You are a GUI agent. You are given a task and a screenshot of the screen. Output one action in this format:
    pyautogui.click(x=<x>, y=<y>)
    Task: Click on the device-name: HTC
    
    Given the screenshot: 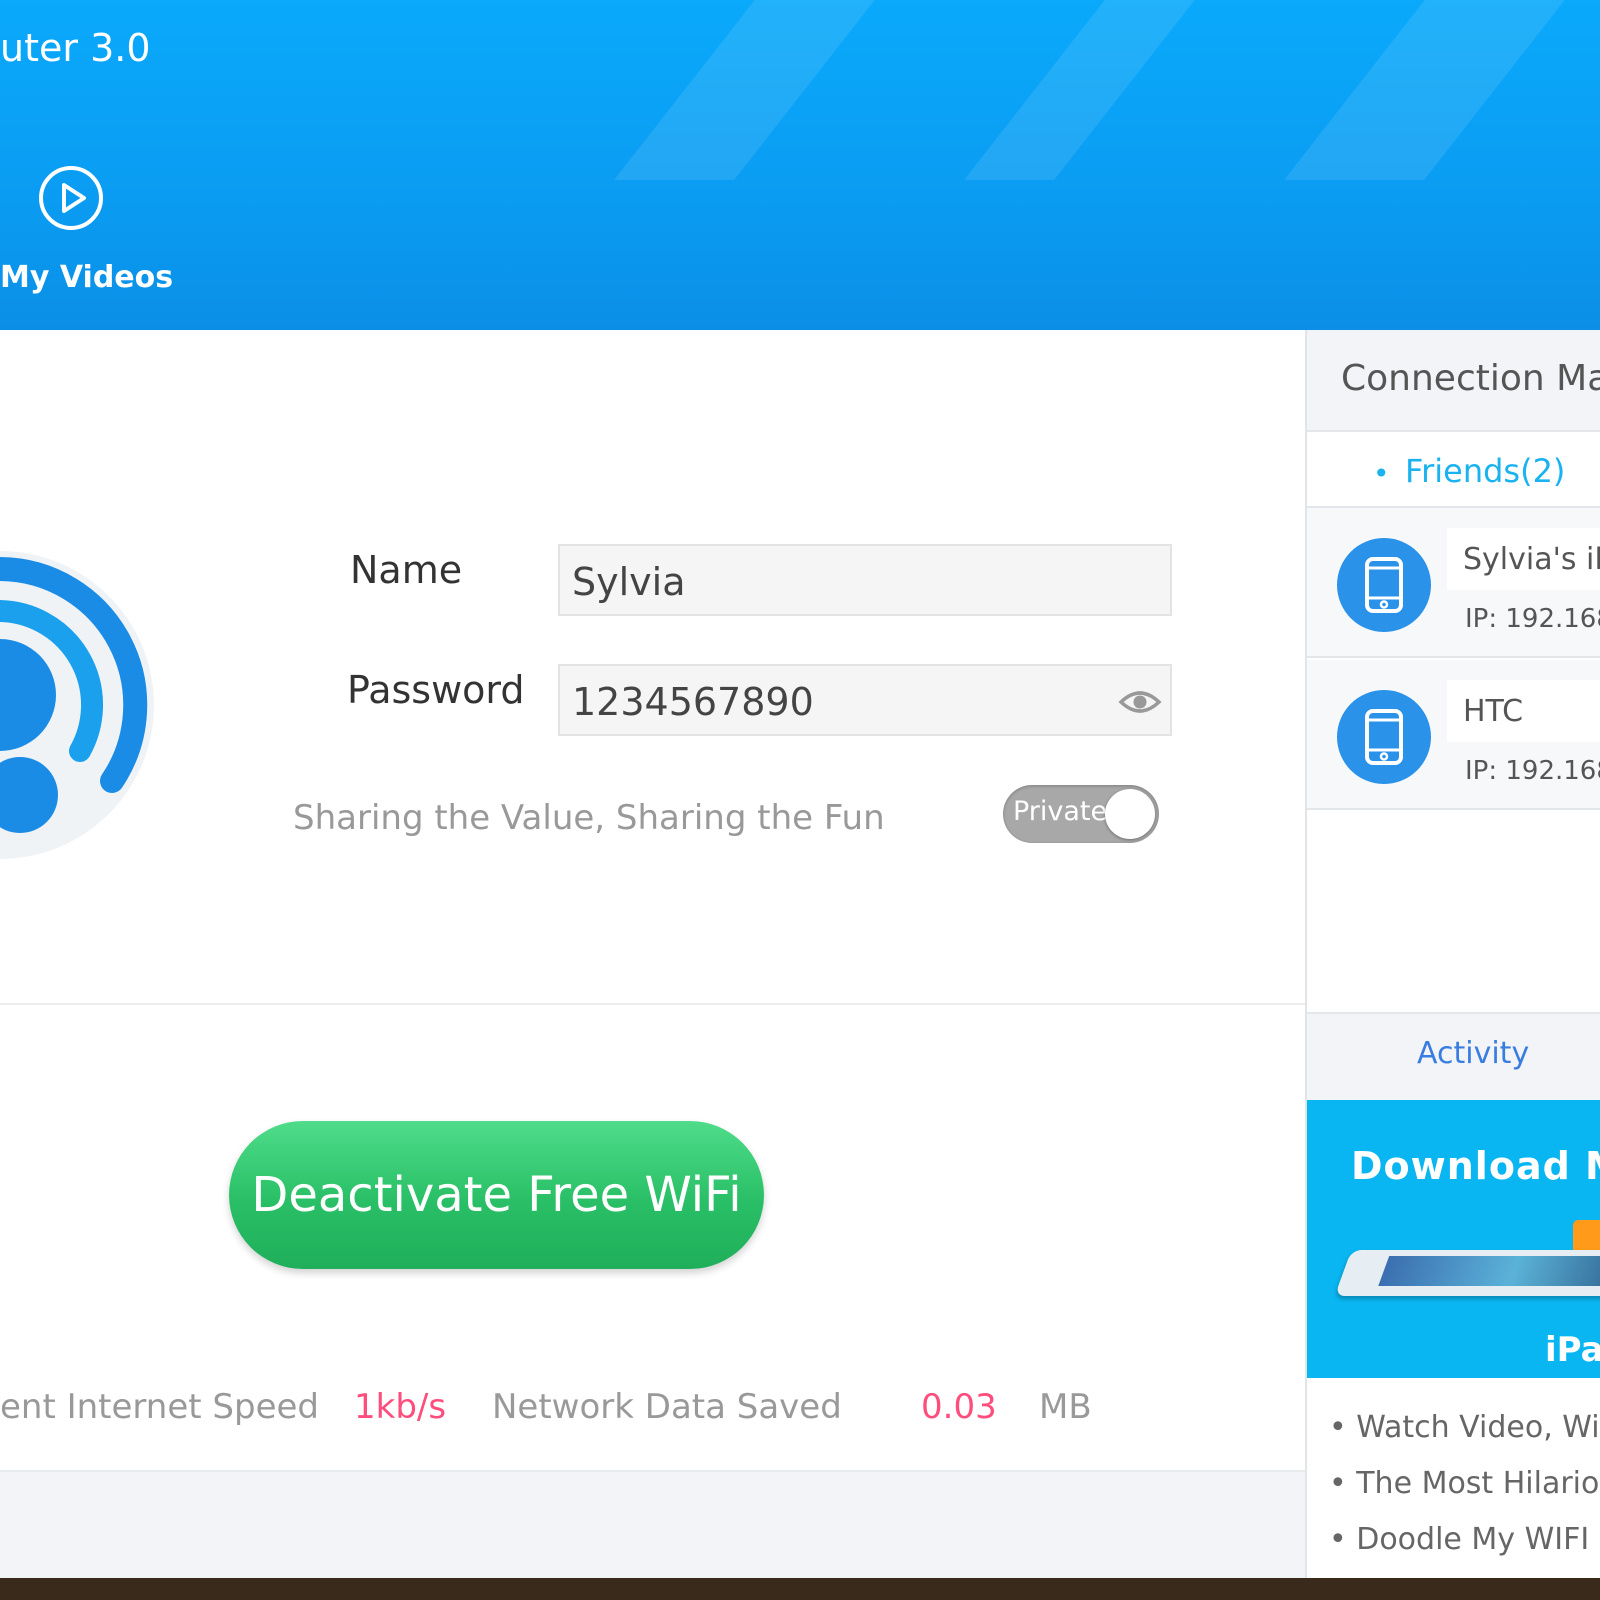 What is the action you would take?
    pyautogui.click(x=1493, y=711)
    